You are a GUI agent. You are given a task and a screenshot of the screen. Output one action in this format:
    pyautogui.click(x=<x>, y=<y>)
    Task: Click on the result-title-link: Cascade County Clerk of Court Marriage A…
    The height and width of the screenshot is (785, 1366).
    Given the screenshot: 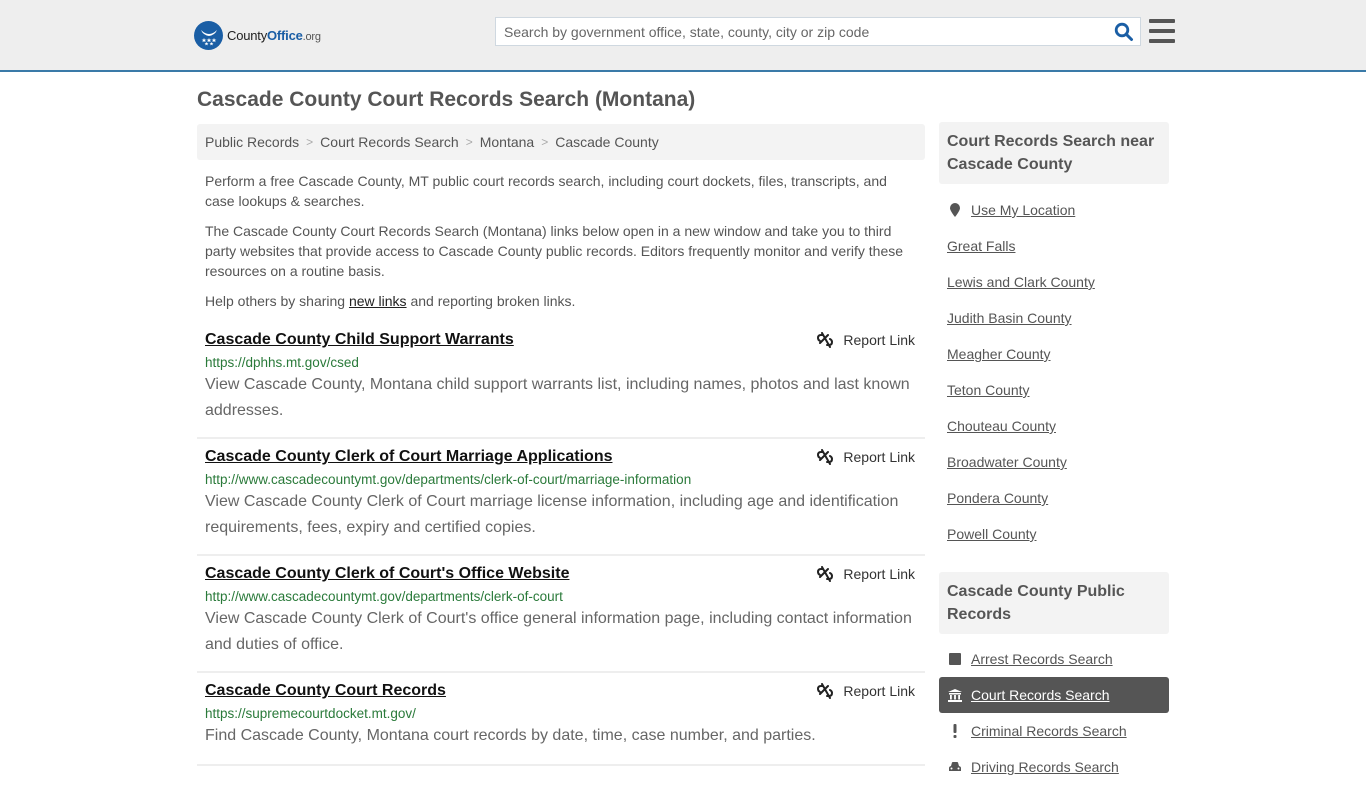 What is the action you would take?
    pyautogui.click(x=408, y=457)
    